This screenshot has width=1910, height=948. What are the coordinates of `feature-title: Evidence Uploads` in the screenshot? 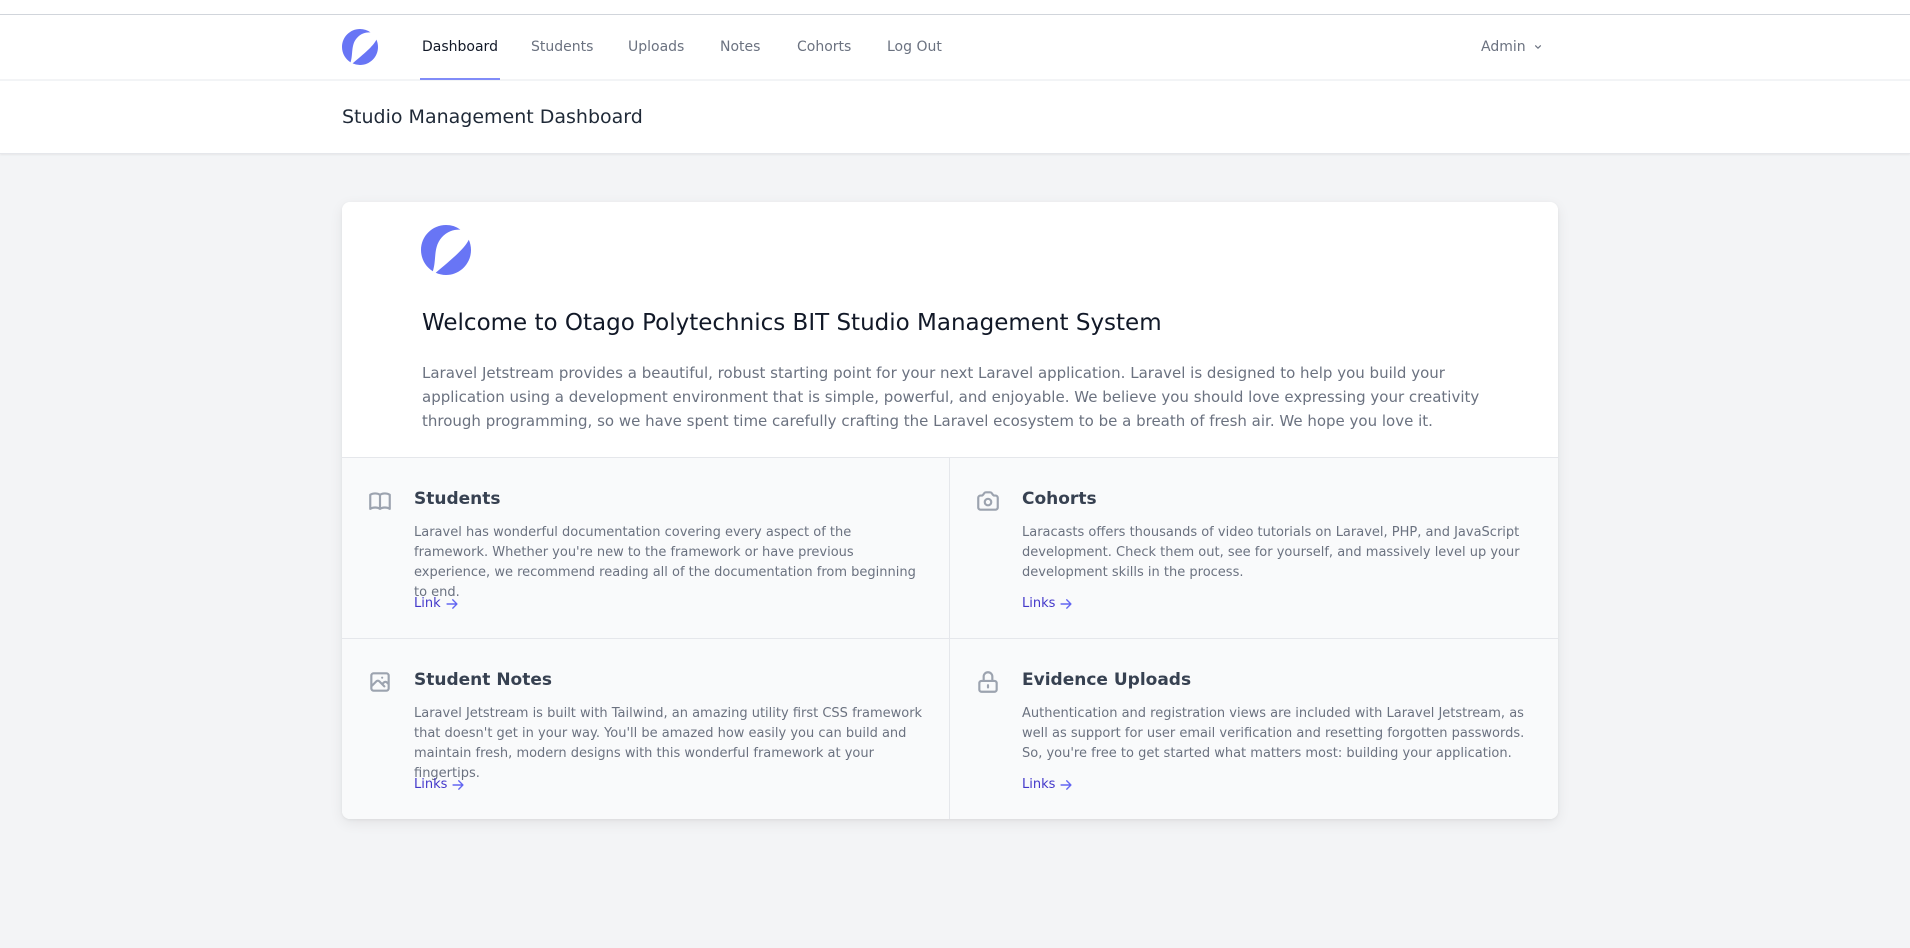 It's located at (1107, 680).